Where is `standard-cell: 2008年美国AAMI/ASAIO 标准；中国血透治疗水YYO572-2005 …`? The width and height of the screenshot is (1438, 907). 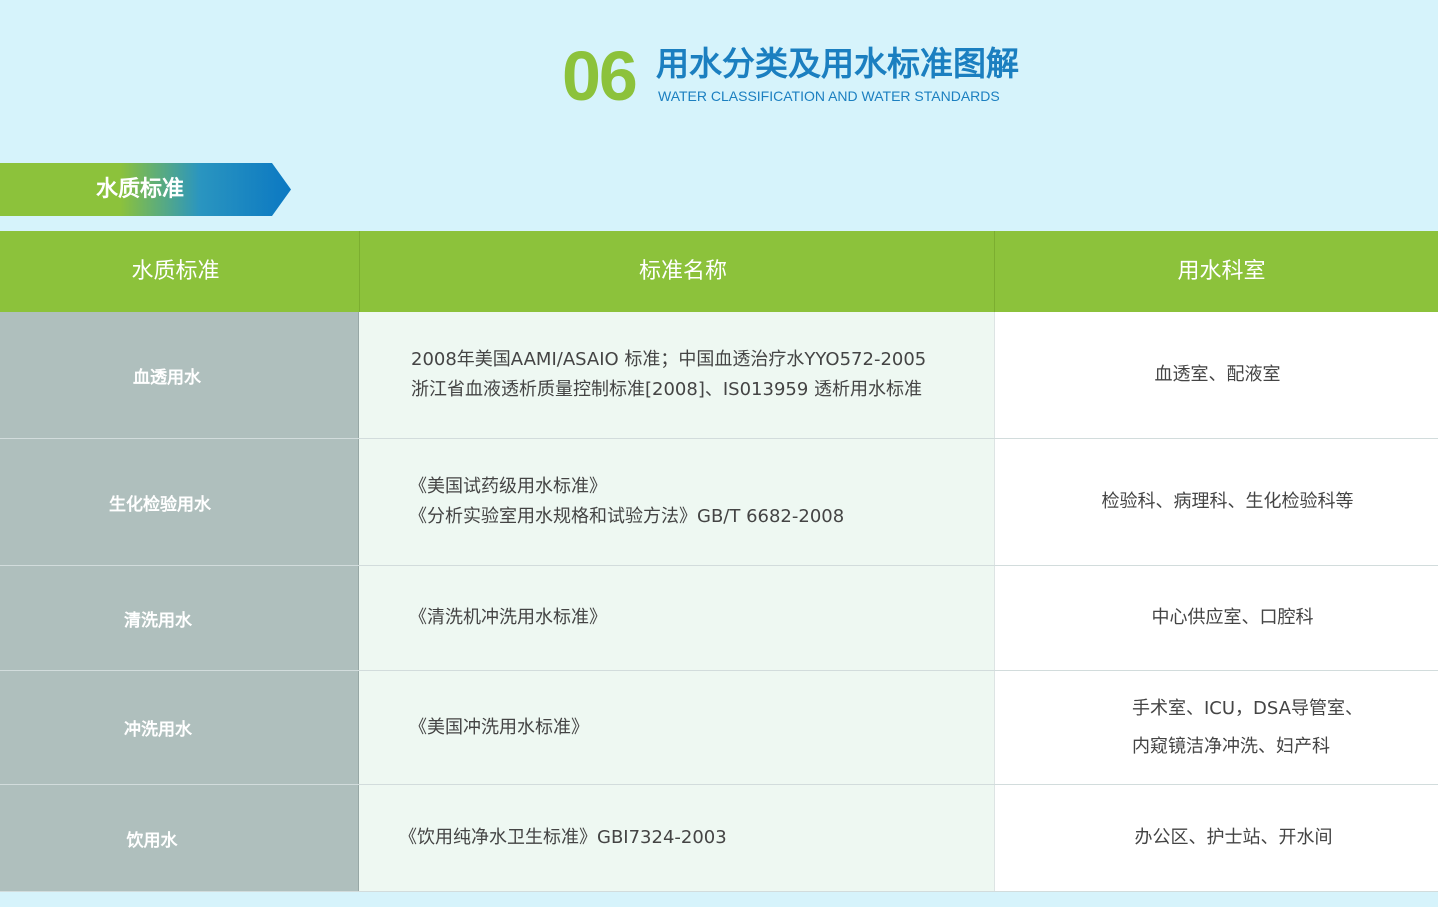 standard-cell: 2008年美国AAMI/ASAIO 标准；中国血透治疗水YYO572-2005 … is located at coordinates (676, 375).